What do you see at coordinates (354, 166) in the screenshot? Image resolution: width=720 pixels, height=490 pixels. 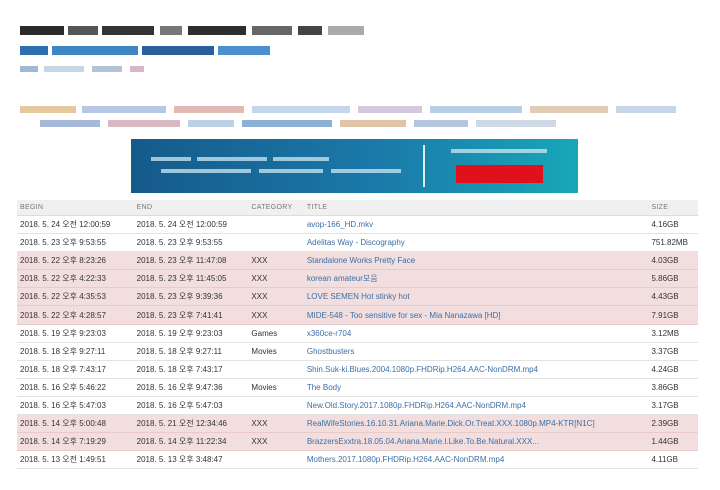 I see `banner-ad` at bounding box center [354, 166].